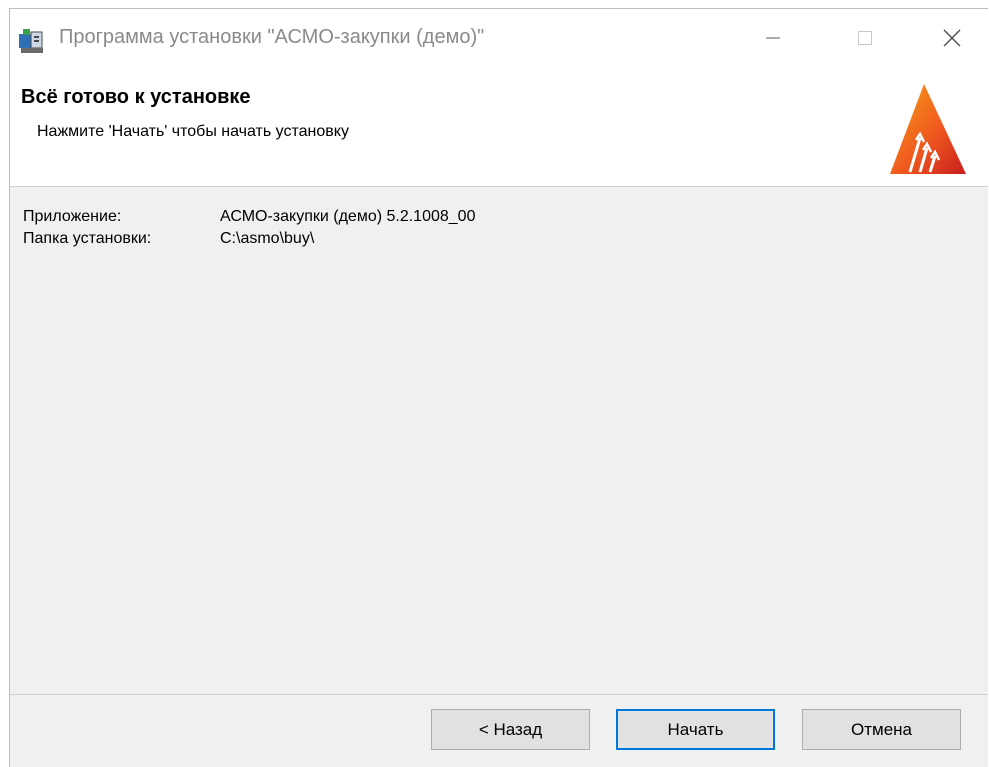 The image size is (989, 767). I want to click on back-button: < Назад, so click(510, 729).